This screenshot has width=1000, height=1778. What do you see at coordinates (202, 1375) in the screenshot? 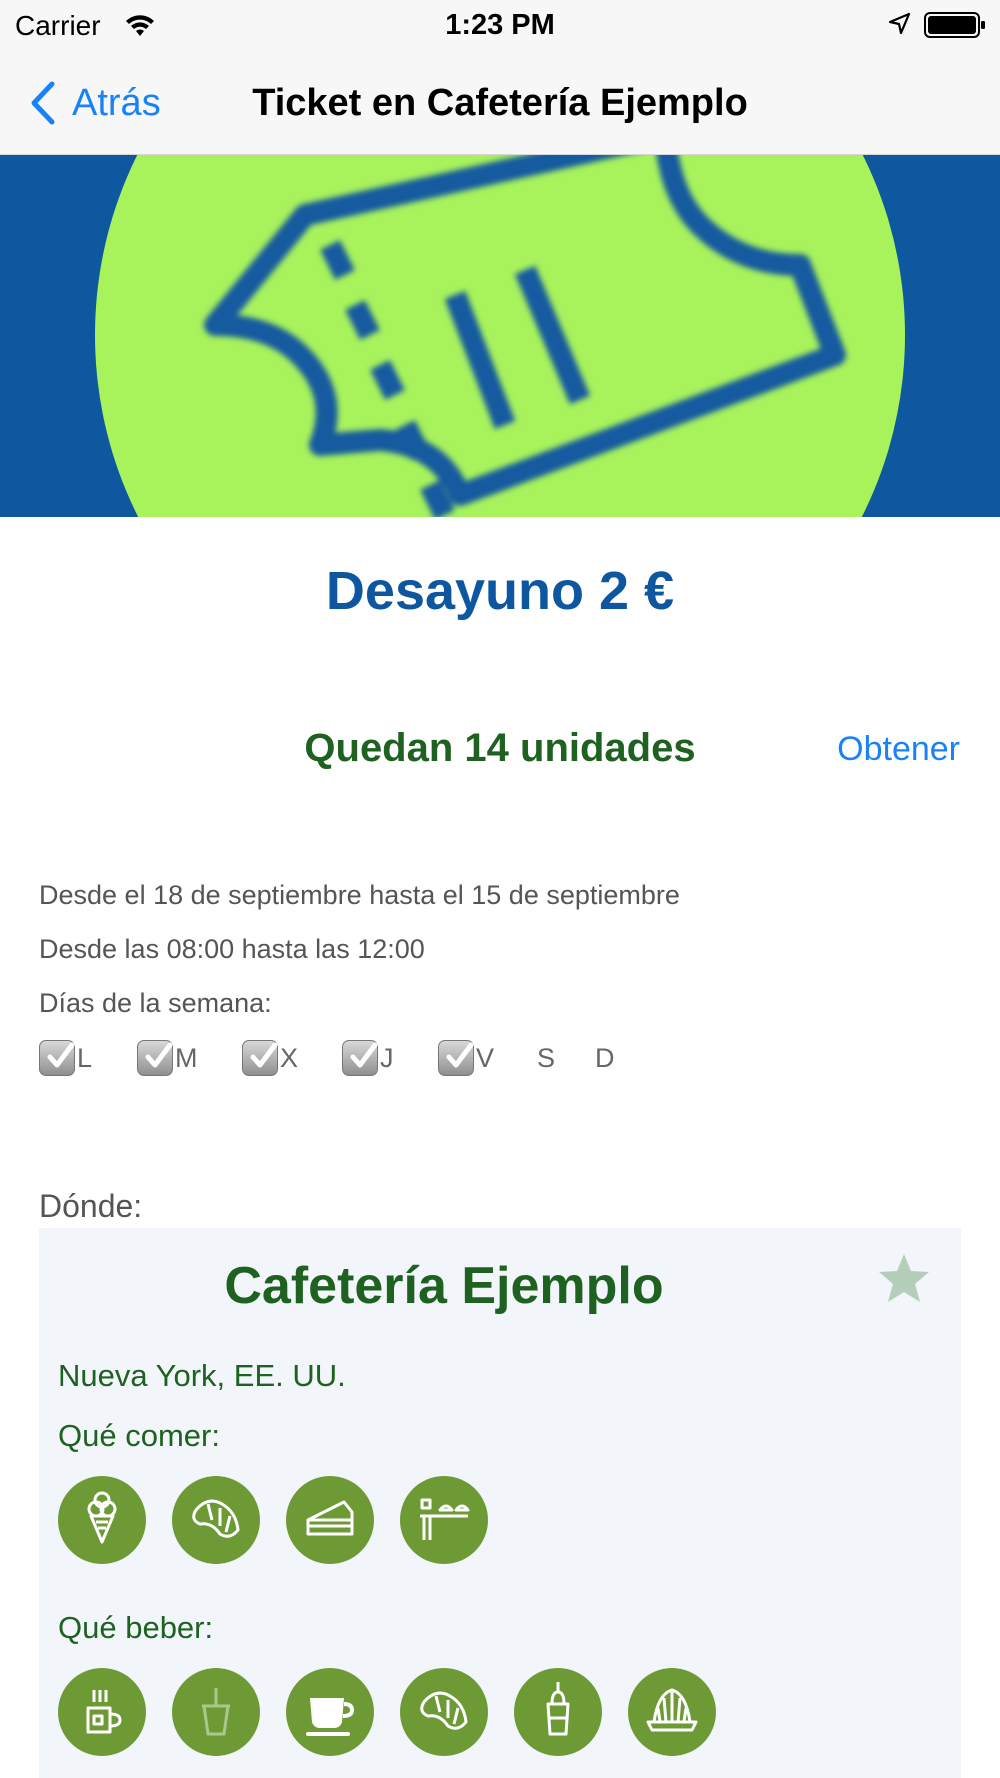
I see `place-location: Nueva York, EE. UU.` at bounding box center [202, 1375].